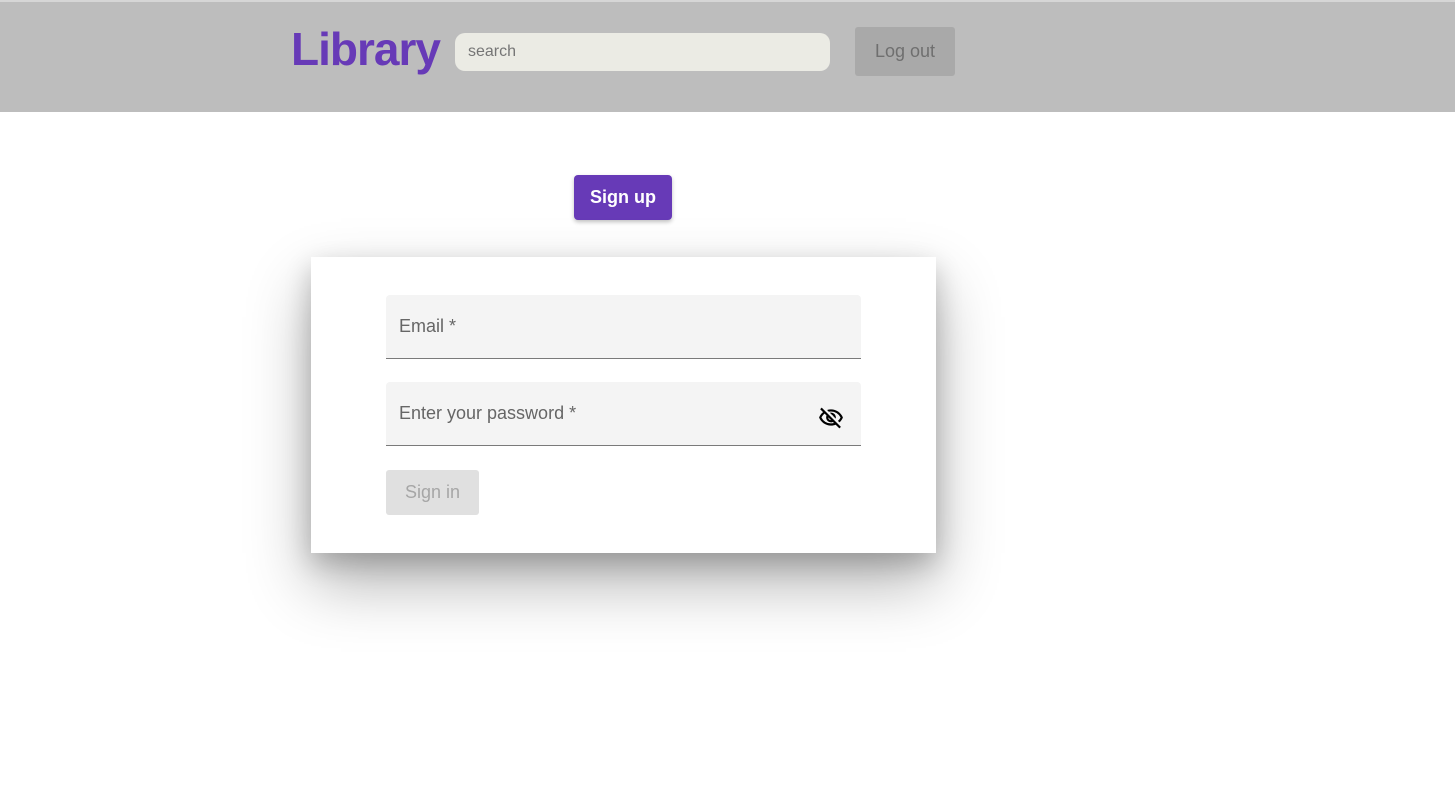  Describe the element at coordinates (432, 492) in the screenshot. I see `sign-in-button: Sign in` at that location.